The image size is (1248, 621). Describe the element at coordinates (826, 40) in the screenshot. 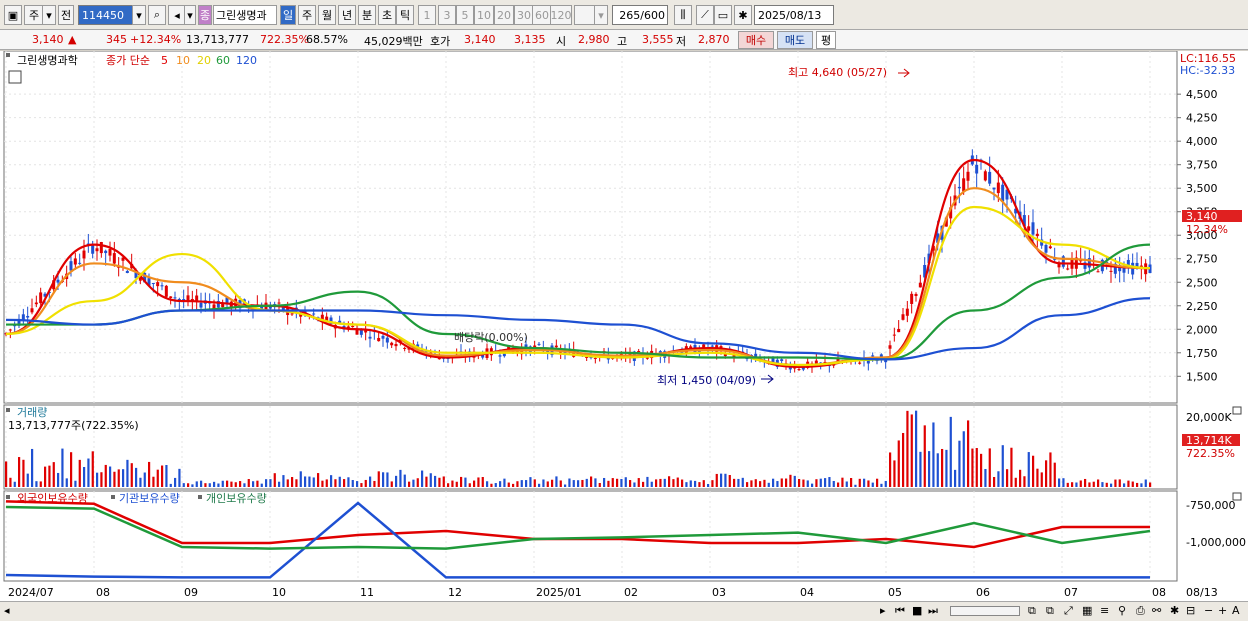

I see `eval-button: 평` at that location.